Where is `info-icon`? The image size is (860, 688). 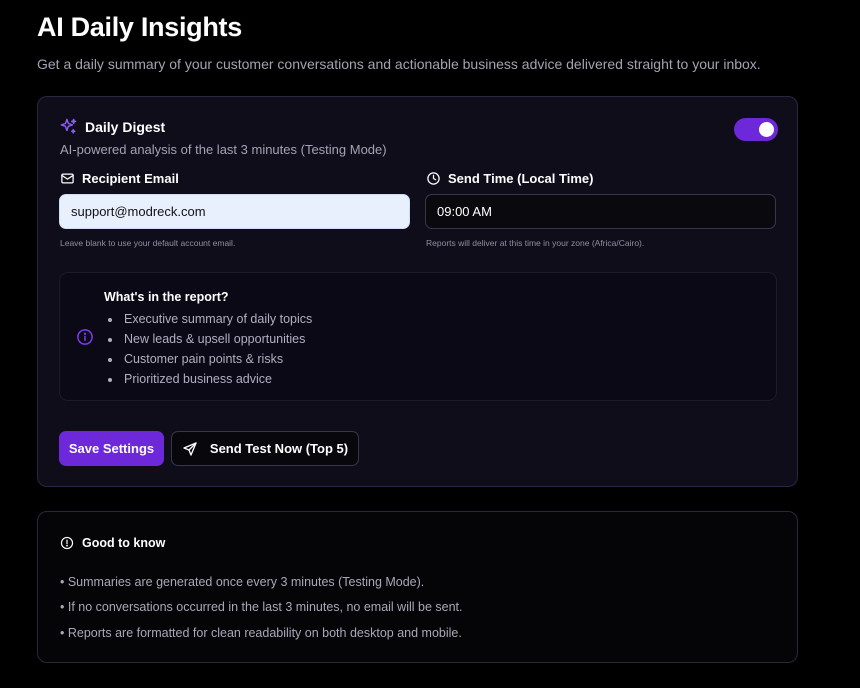
info-icon is located at coordinates (85, 337).